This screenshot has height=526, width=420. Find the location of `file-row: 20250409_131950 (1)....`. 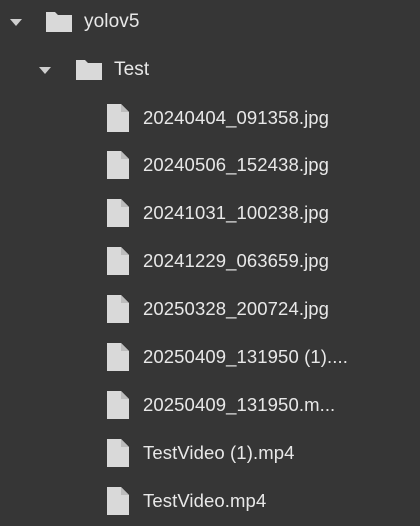

file-row: 20250409_131950 (1).... is located at coordinates (210, 357).